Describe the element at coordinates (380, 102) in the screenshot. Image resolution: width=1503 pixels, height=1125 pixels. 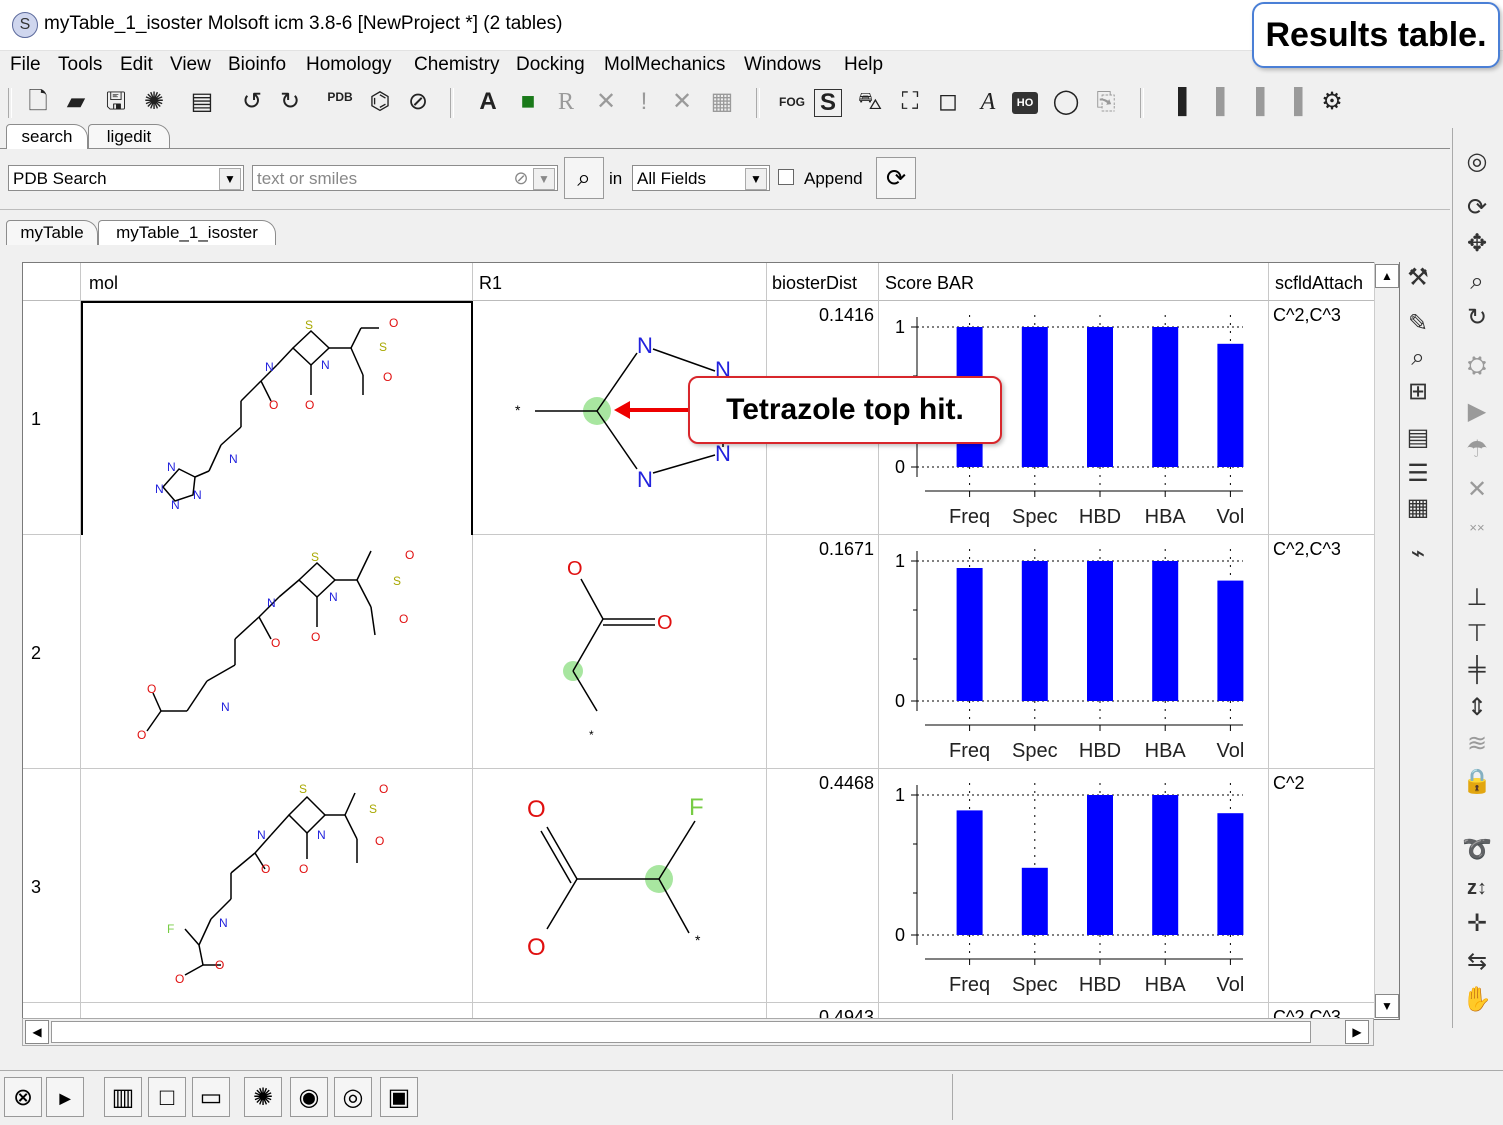
I see `chemistry-search-icon: ⌬` at that location.